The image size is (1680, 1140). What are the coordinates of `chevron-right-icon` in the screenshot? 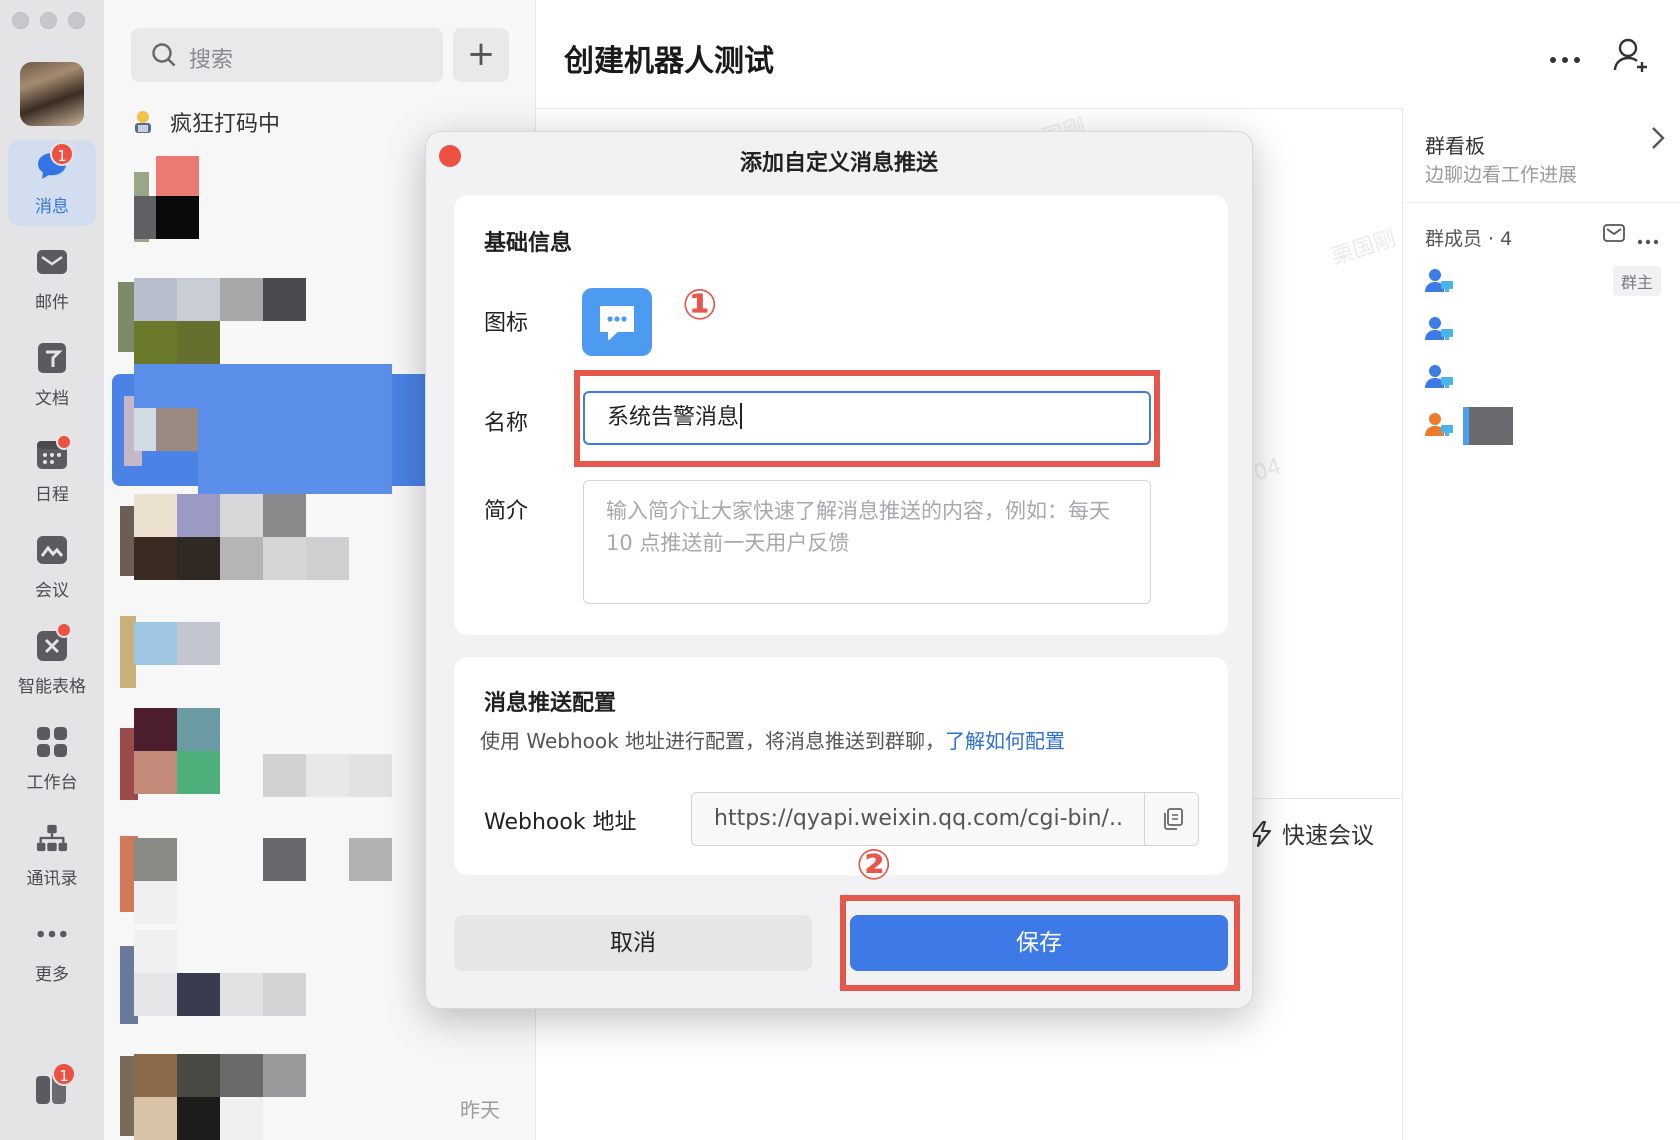 It's located at (1658, 141).